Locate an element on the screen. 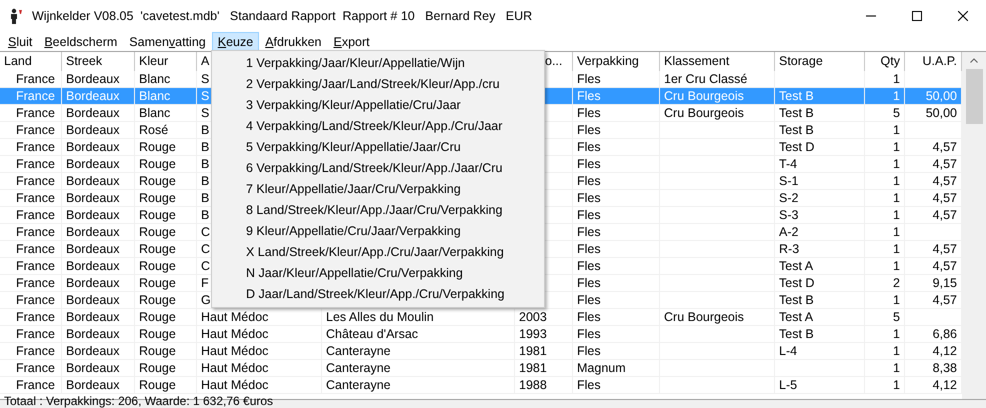 This screenshot has width=986, height=408. table-cell: Test A is located at coordinates (796, 317).